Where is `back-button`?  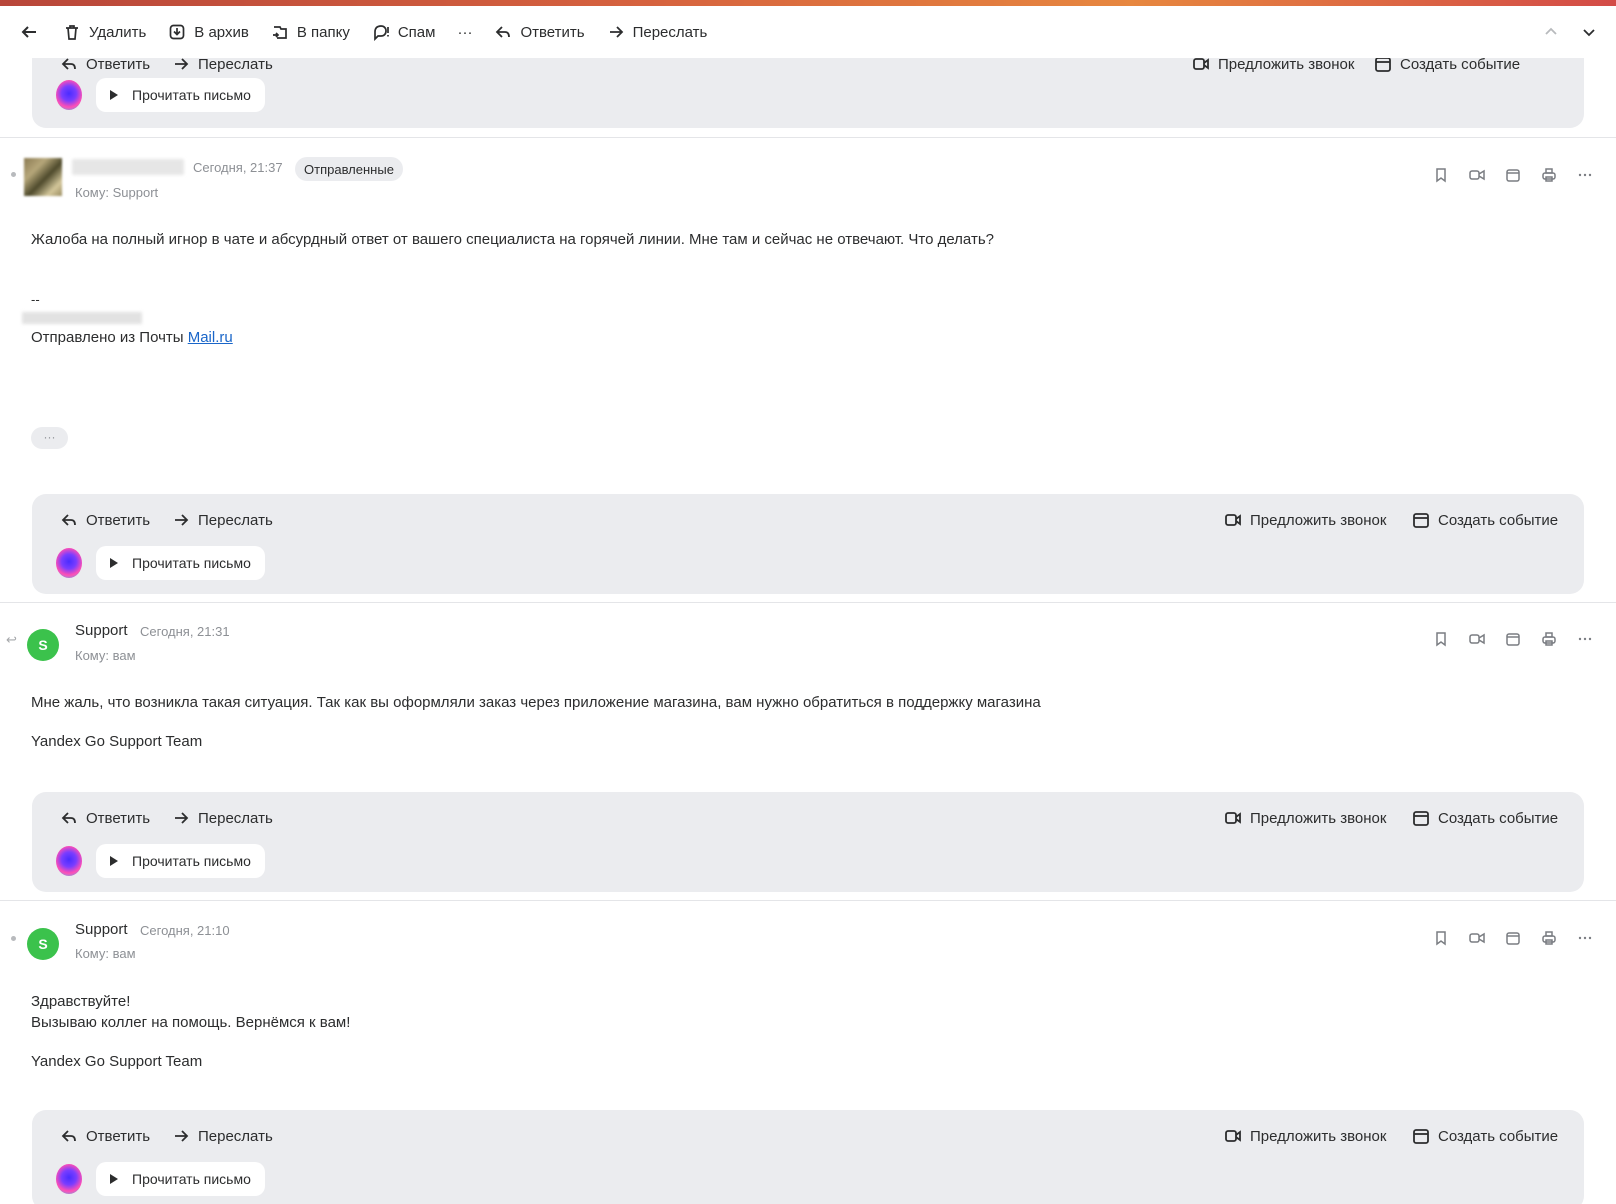 back-button is located at coordinates (34, 32).